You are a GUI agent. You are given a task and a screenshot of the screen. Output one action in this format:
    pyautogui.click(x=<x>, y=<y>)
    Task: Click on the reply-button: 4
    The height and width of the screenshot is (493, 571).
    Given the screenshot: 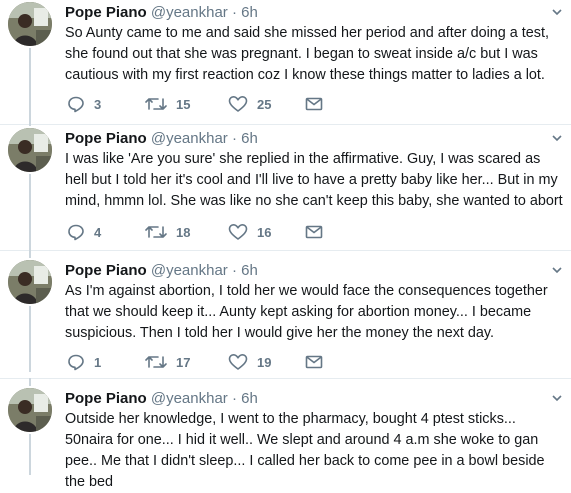 What is the action you would take?
    pyautogui.click(x=84, y=232)
    